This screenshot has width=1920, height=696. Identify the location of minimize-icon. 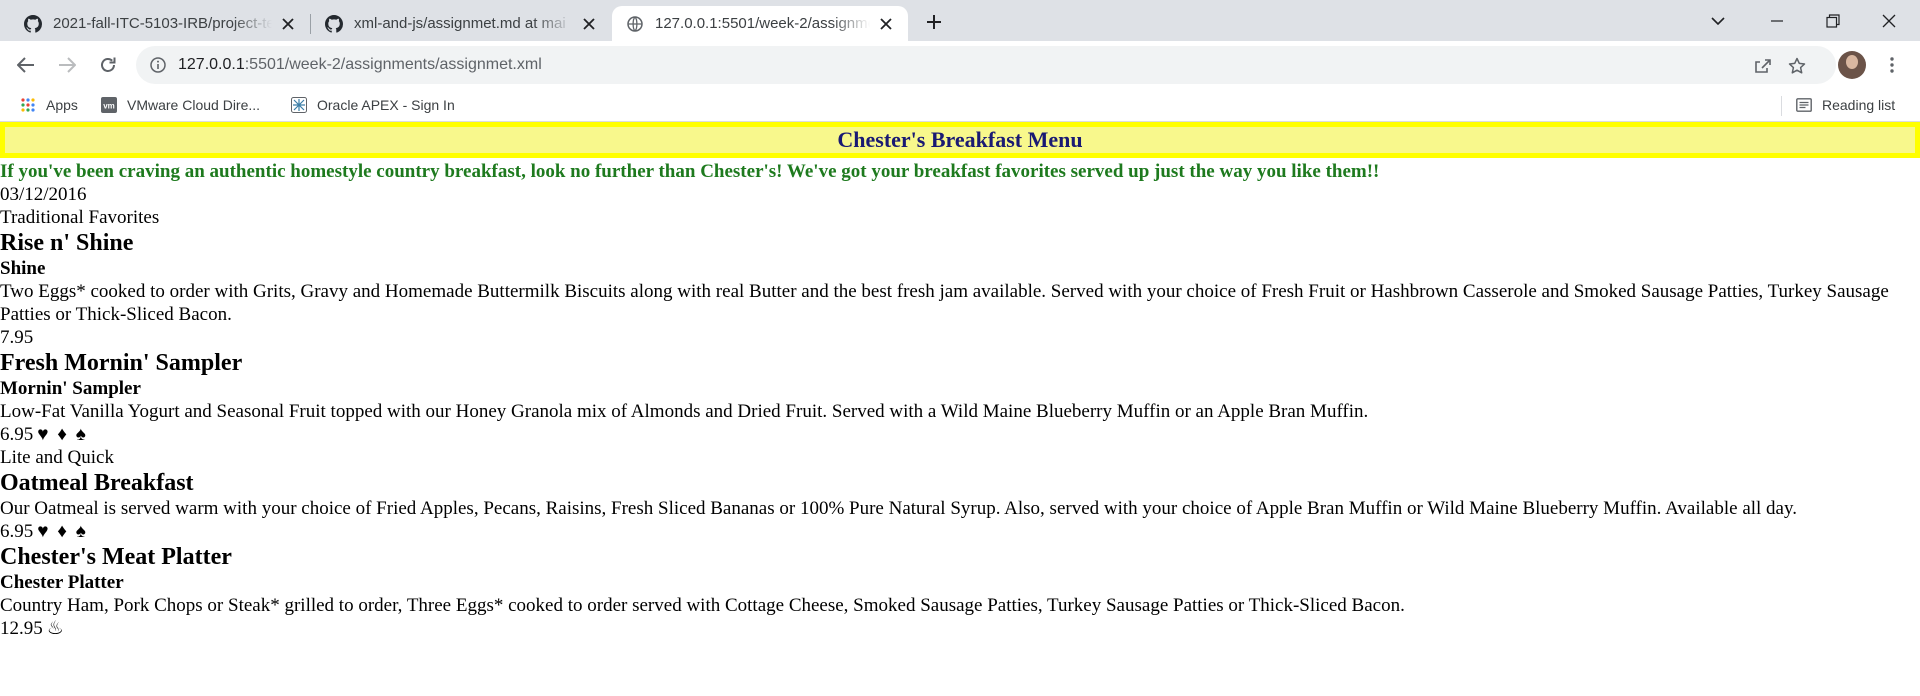
(1777, 20).